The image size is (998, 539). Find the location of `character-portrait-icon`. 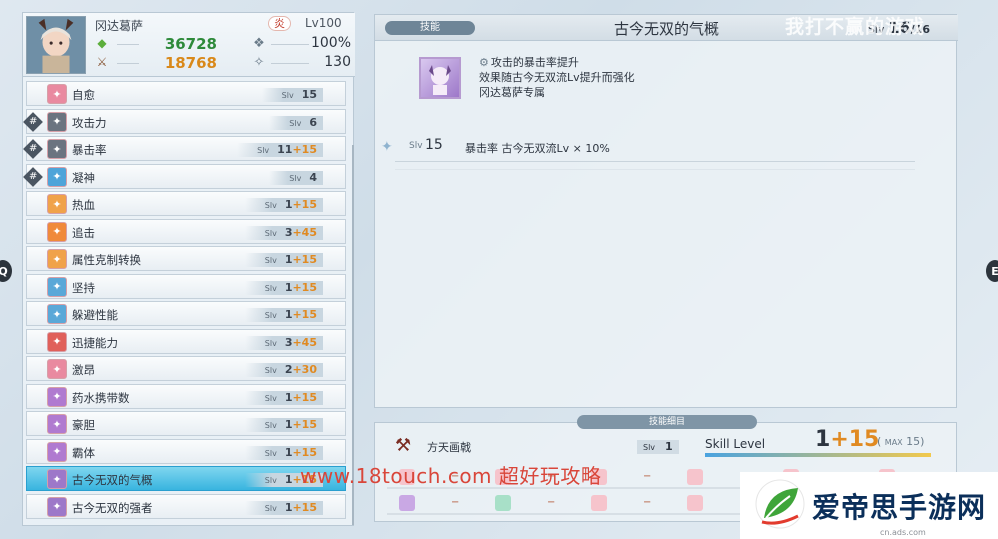

character-portrait-icon is located at coordinates (56, 45).